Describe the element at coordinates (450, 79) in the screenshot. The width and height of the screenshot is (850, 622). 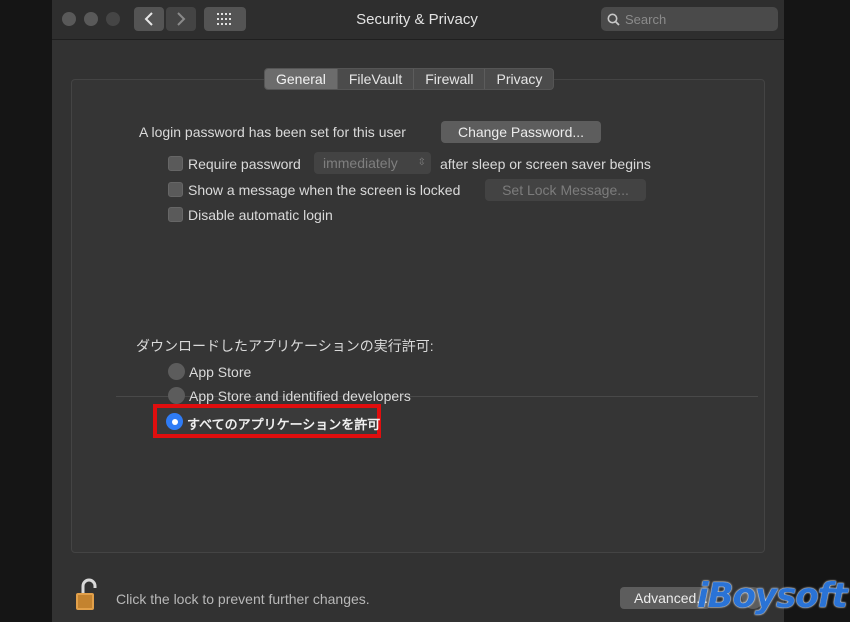
I see `tab-firewall: Firewall` at that location.